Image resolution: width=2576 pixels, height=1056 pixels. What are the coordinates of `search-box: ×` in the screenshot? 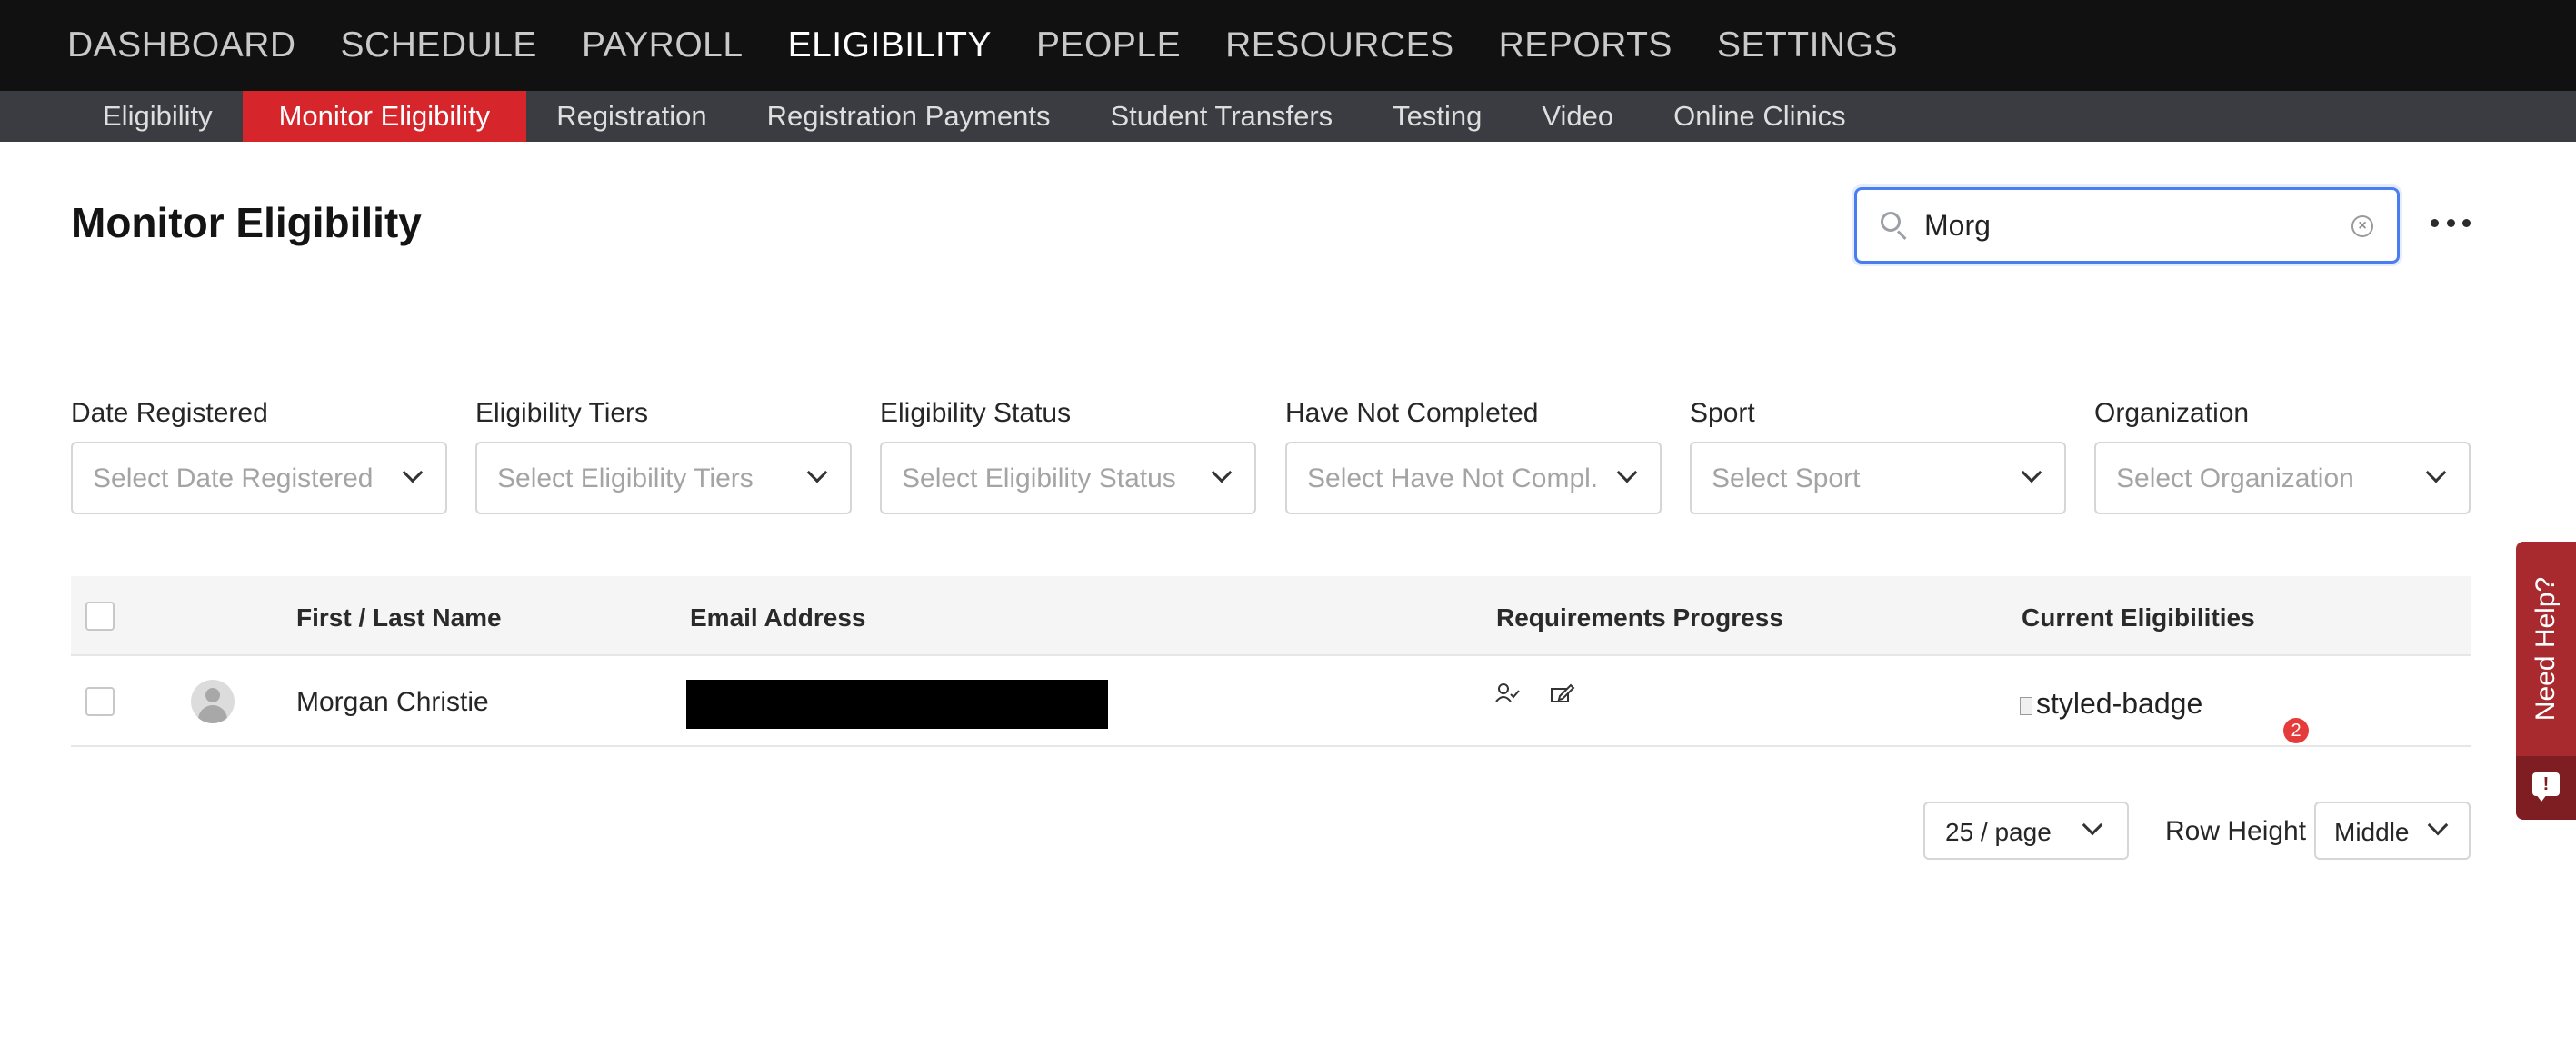 It's located at (2127, 225).